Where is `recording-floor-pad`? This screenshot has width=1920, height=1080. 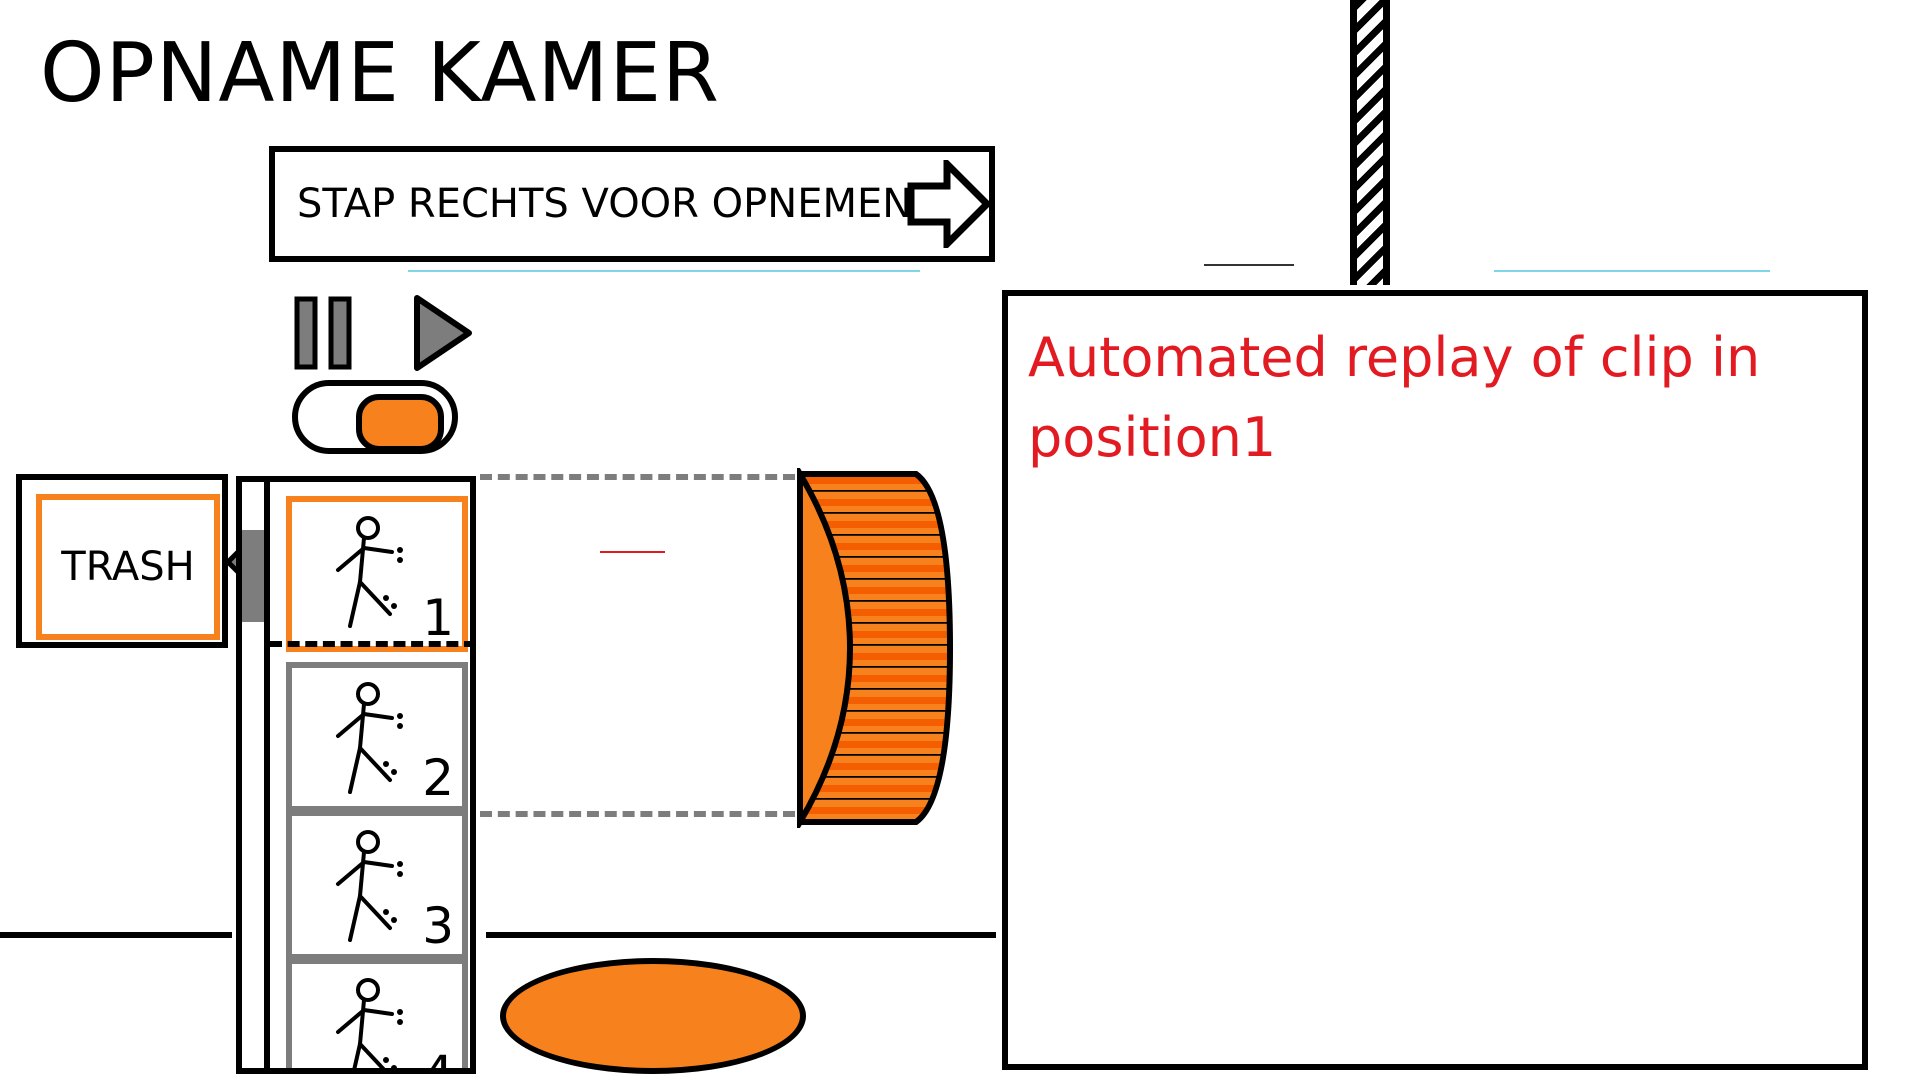
recording-floor-pad is located at coordinates (653, 1016).